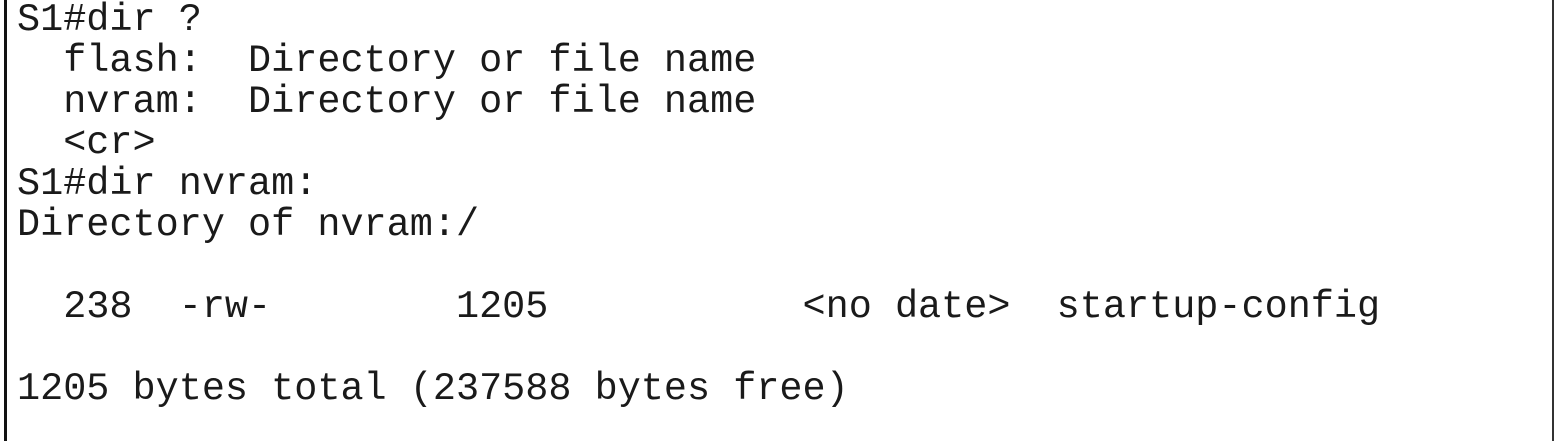 The height and width of the screenshot is (441, 1565). Describe the element at coordinates (167, 184) in the screenshot. I see `command-line-dir-nvram: S1#dir nvram:` at that location.